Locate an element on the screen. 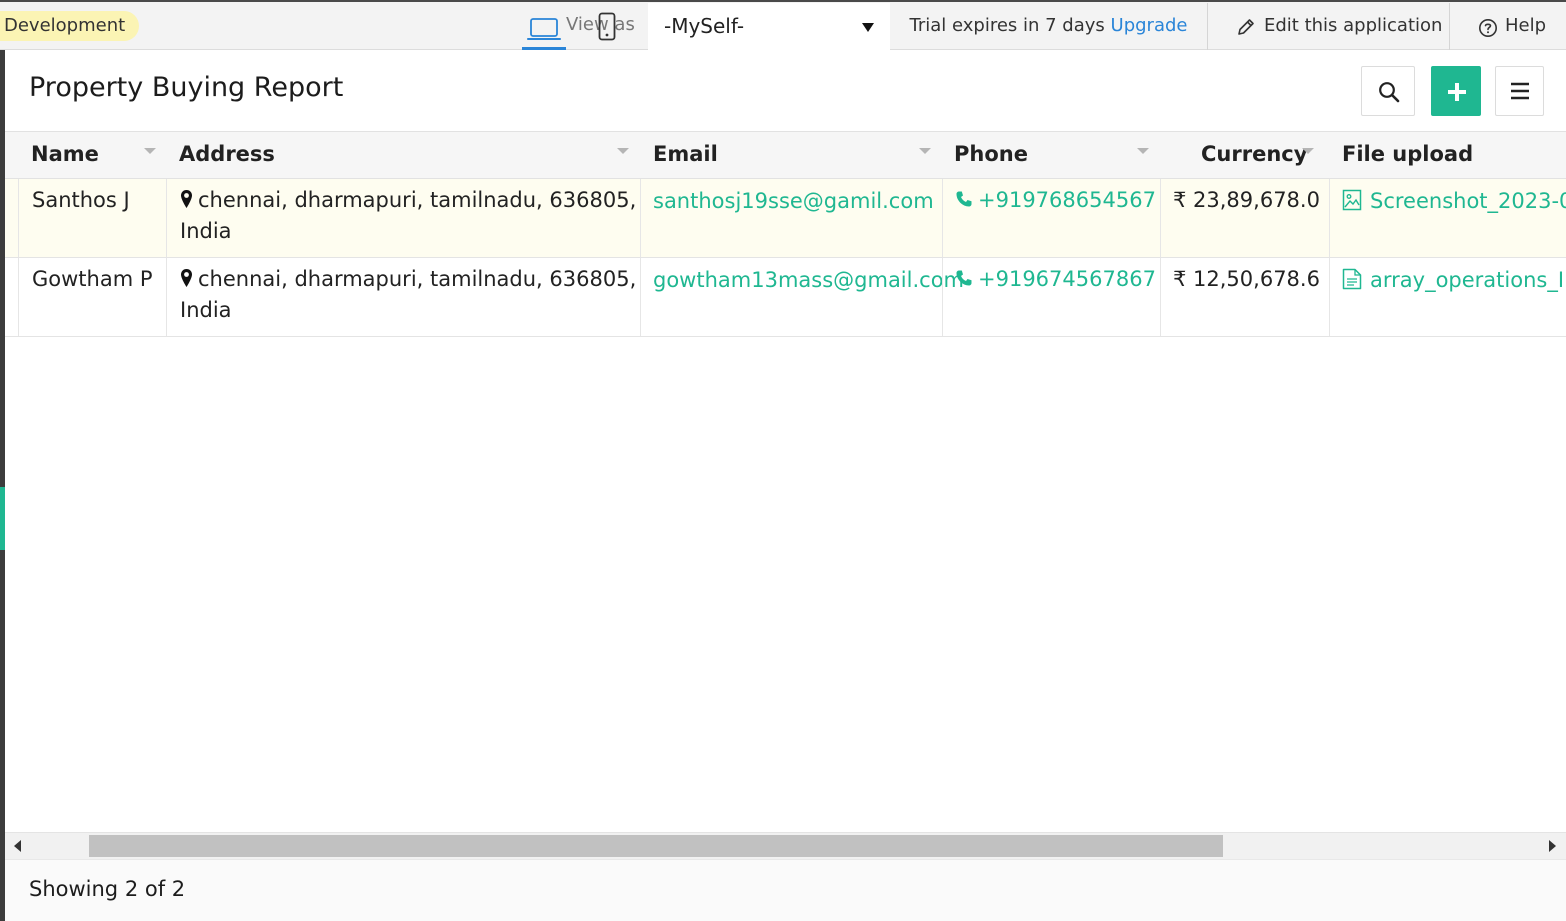 This screenshot has width=1566, height=921. upgrade-link: Upgrade is located at coordinates (1149, 25).